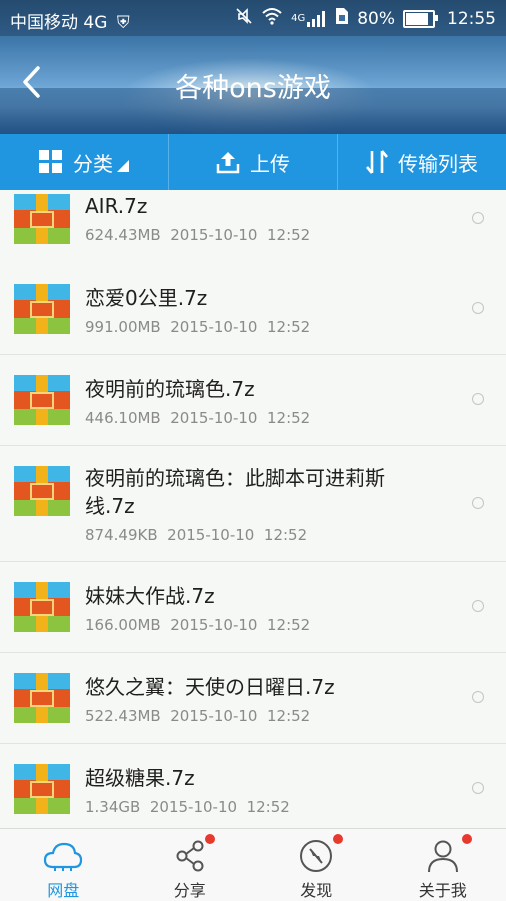  Describe the element at coordinates (123, 166) in the screenshot. I see `dropdown-triangle-icon` at that location.